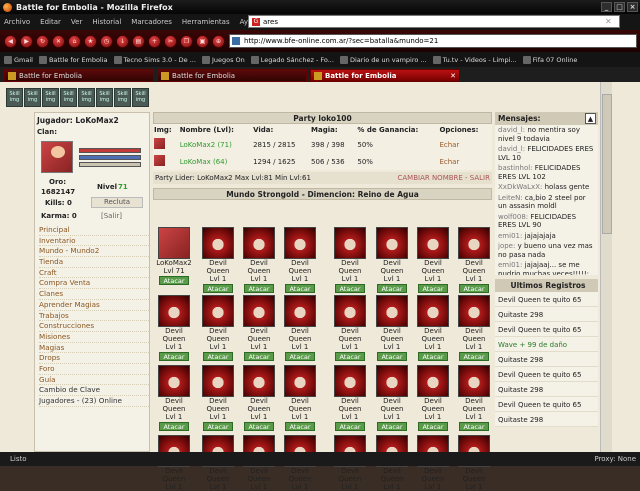 The height and width of the screenshot is (491, 640). What do you see at coordinates (215, 161) in the screenshot?
I see `member-name: LoKoMax (64)` at bounding box center [215, 161].